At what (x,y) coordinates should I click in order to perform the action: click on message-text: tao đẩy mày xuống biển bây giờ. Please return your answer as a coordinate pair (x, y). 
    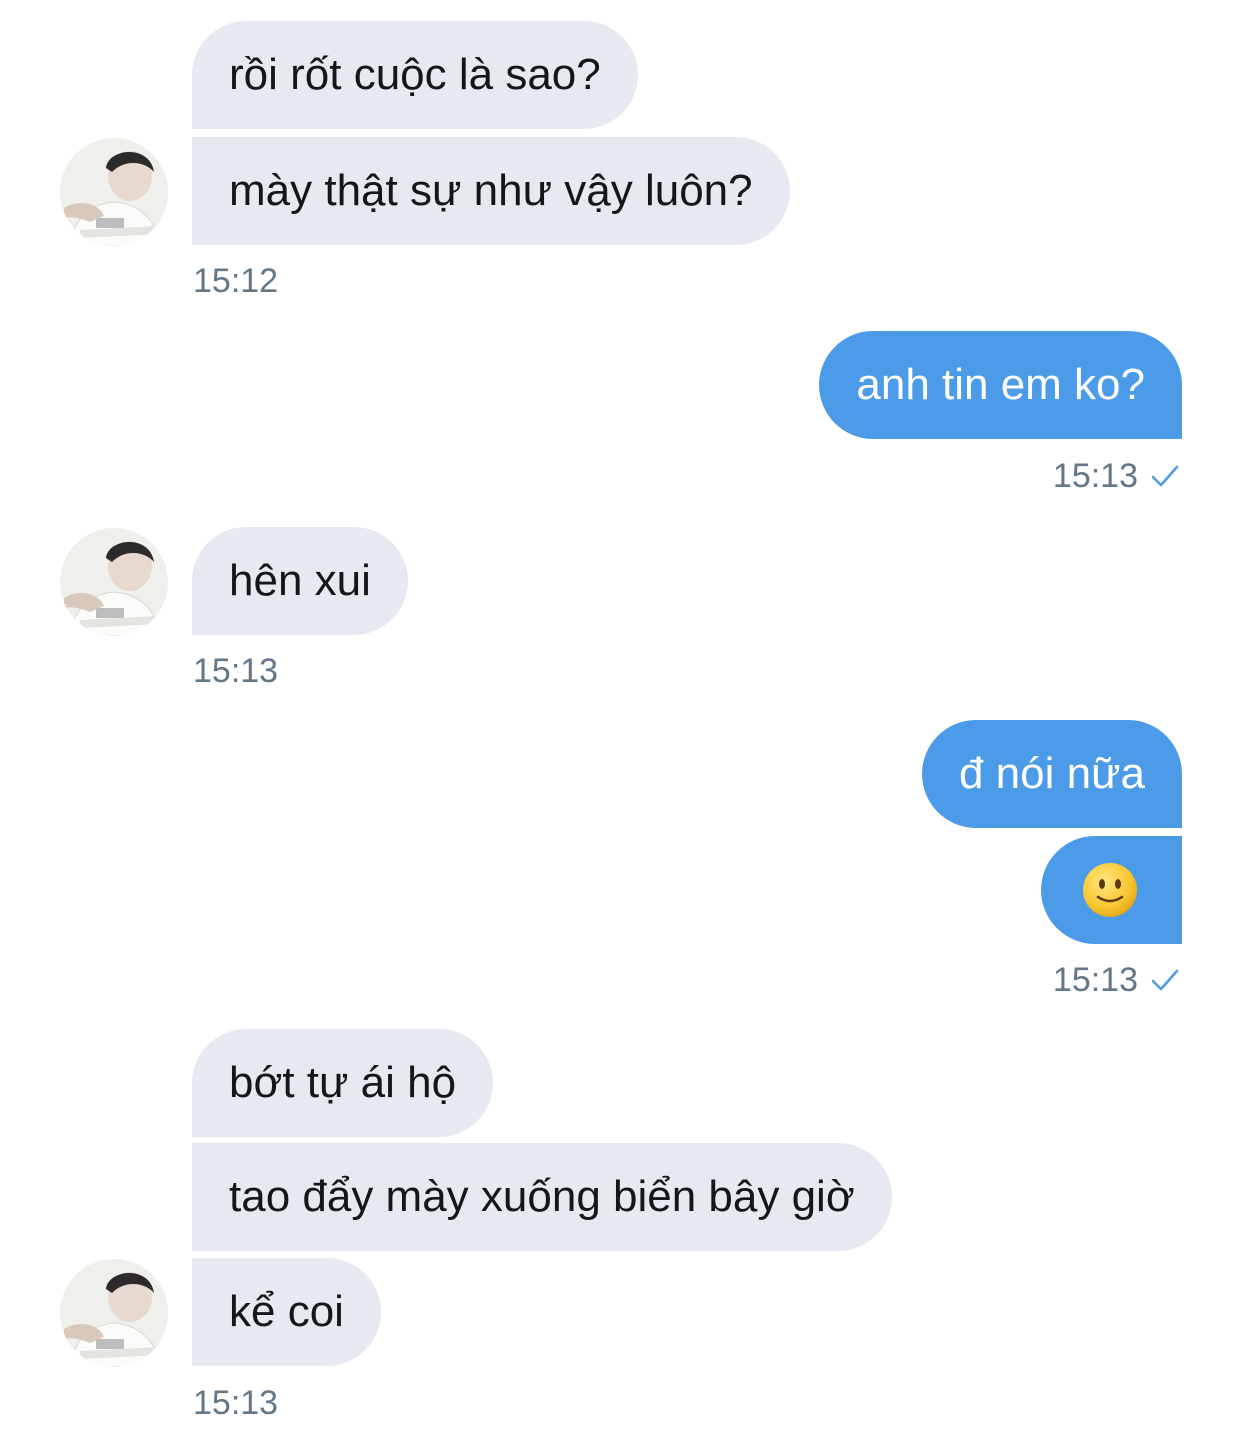
    Looking at the image, I should click on (542, 1196).